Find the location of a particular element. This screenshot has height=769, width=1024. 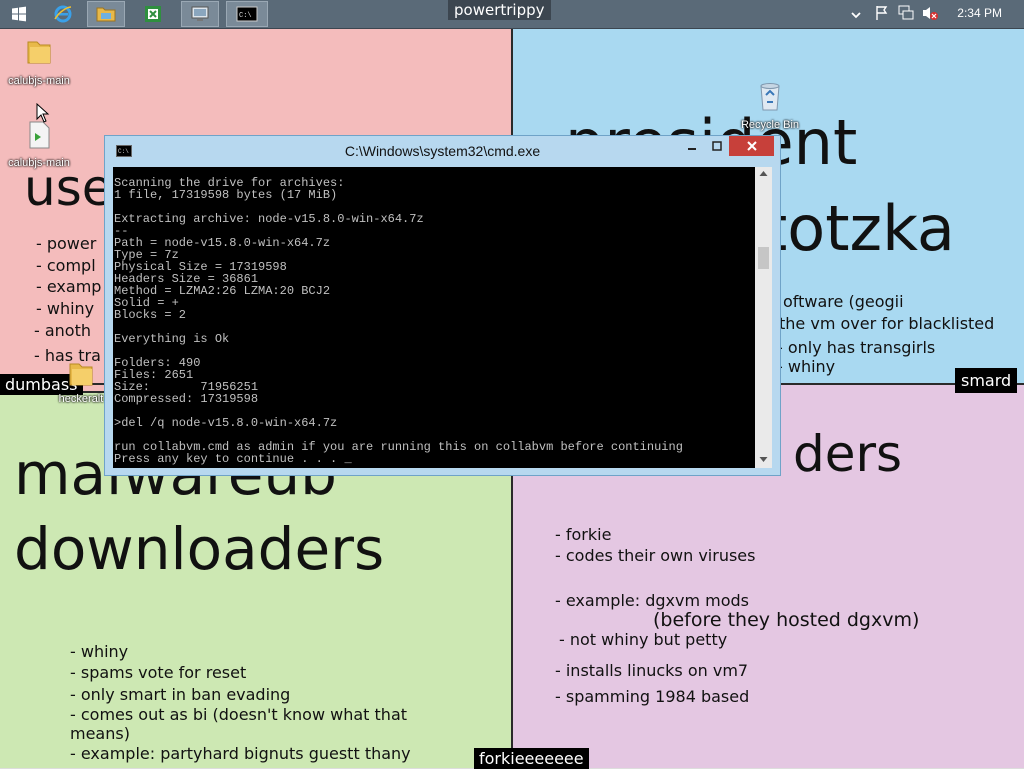

file-explorer-icon is located at coordinates (106, 14).